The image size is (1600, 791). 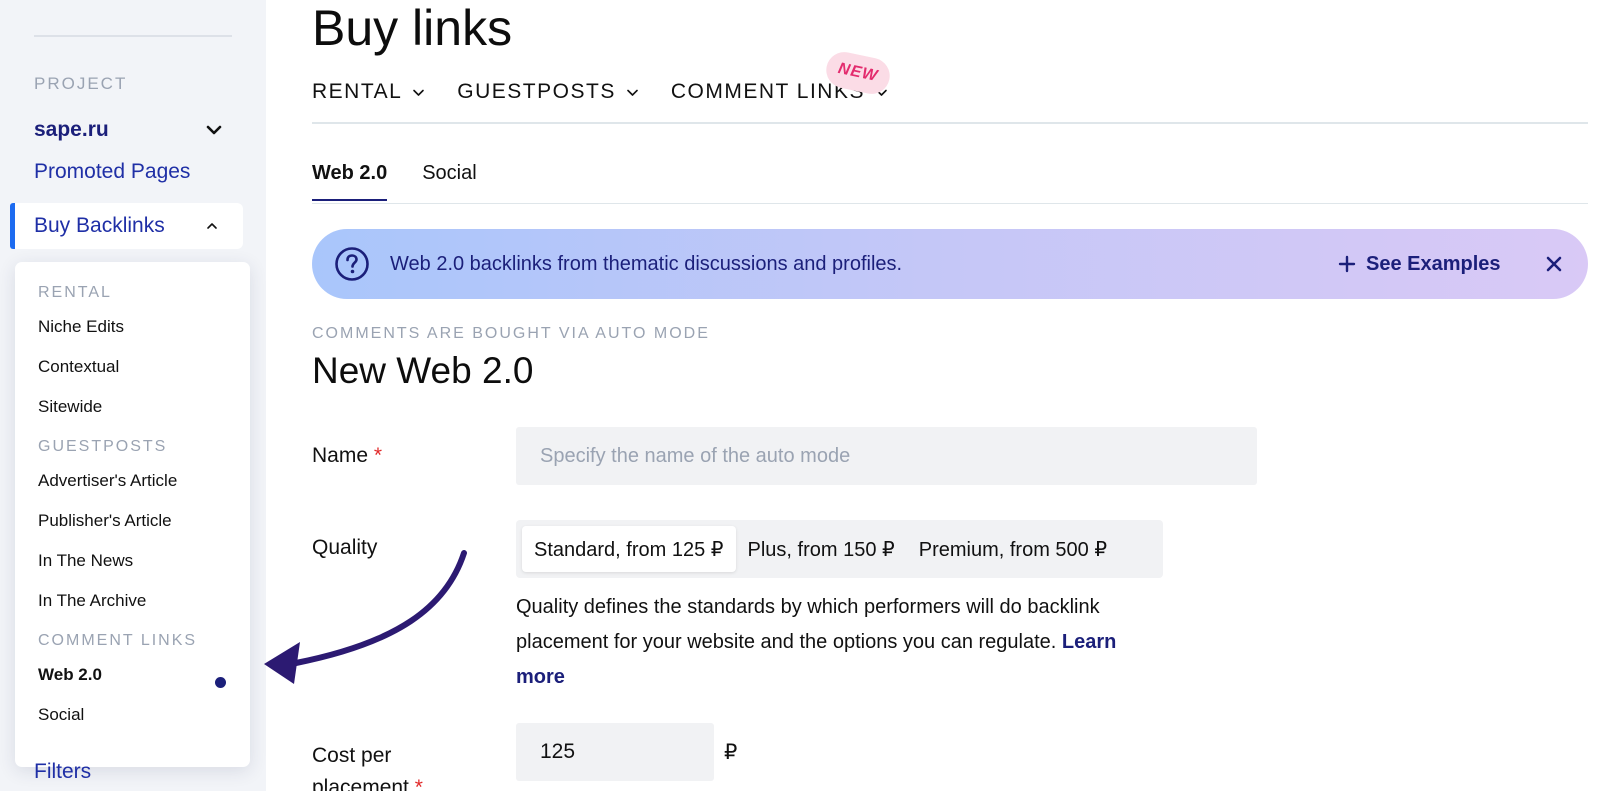 I want to click on nav-rental: RENTAL, so click(x=368, y=92).